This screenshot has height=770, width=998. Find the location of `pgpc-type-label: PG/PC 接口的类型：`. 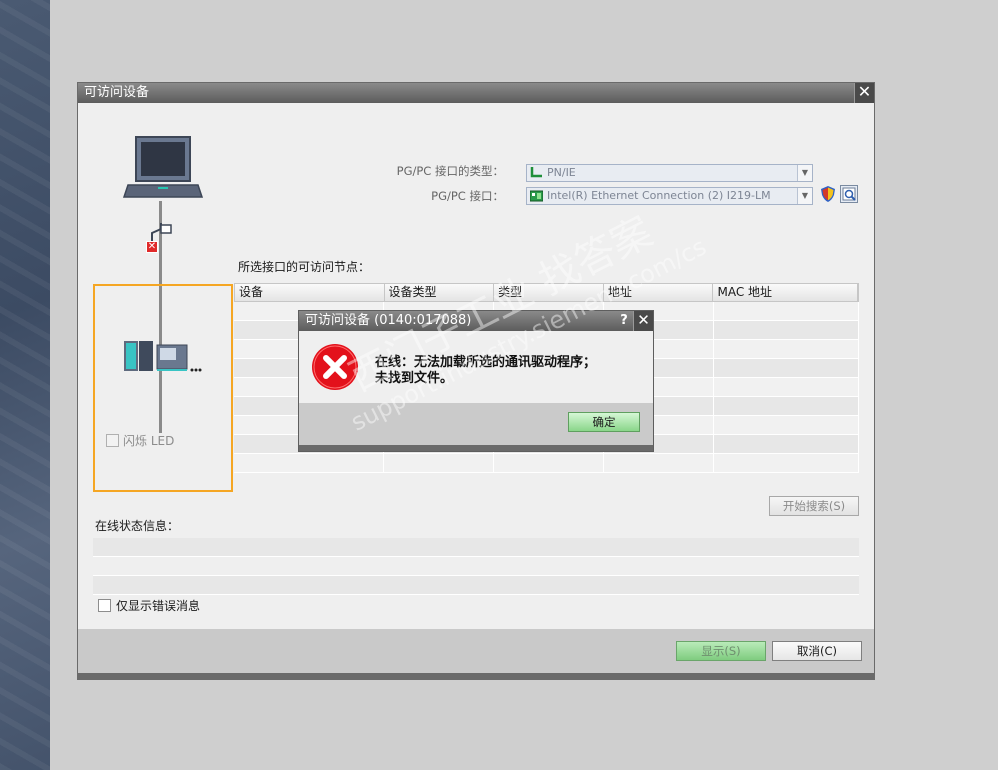

pgpc-type-label: PG/PC 接口的类型： is located at coordinates (450, 171).